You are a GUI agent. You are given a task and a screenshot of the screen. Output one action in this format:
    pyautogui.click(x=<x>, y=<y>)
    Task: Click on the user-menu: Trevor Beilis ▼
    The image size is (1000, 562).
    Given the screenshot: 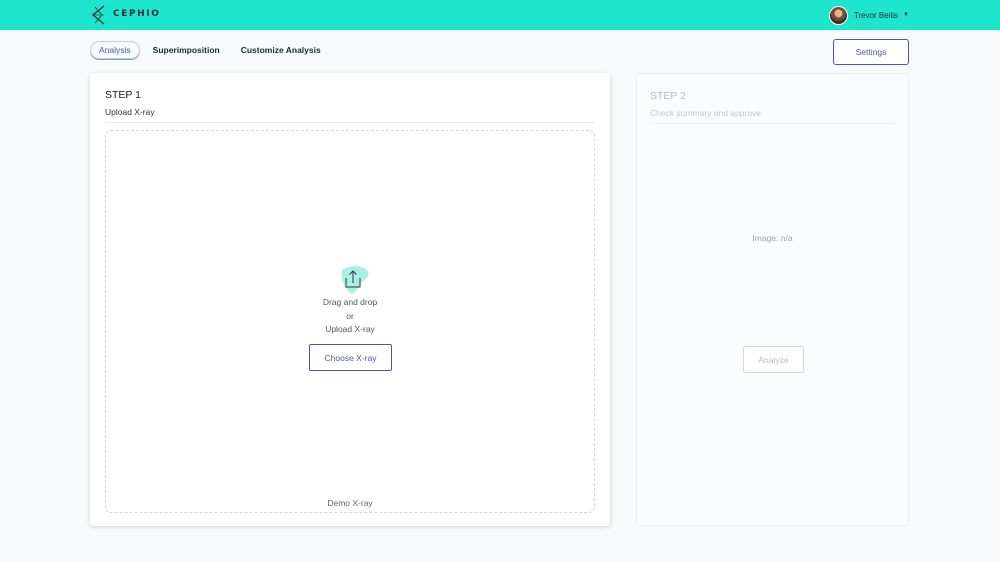 What is the action you would take?
    pyautogui.click(x=868, y=15)
    